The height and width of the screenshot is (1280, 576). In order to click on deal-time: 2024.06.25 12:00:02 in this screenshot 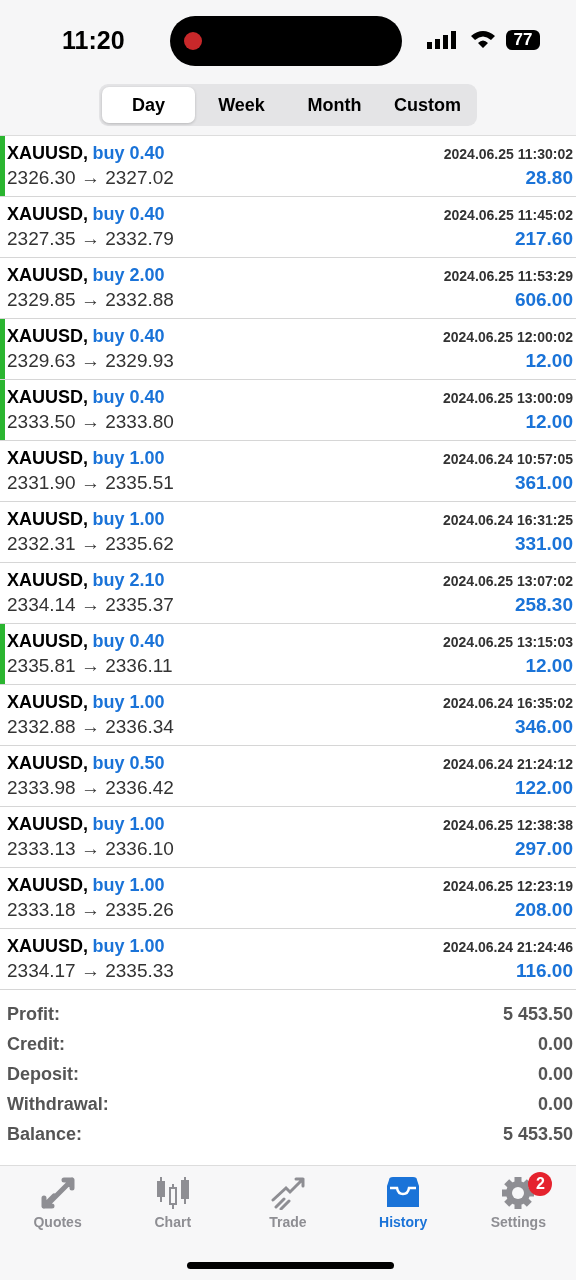, I will do `click(508, 337)`.